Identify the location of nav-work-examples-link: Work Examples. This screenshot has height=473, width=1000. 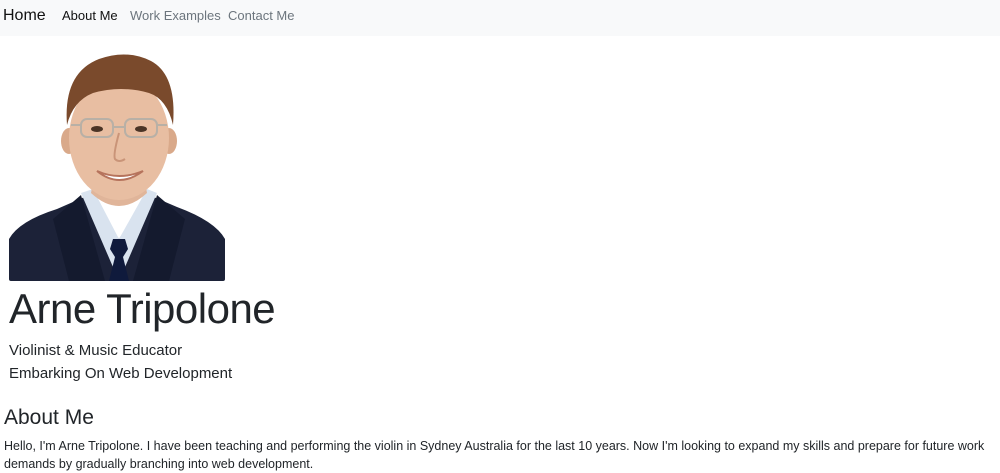
(175, 16).